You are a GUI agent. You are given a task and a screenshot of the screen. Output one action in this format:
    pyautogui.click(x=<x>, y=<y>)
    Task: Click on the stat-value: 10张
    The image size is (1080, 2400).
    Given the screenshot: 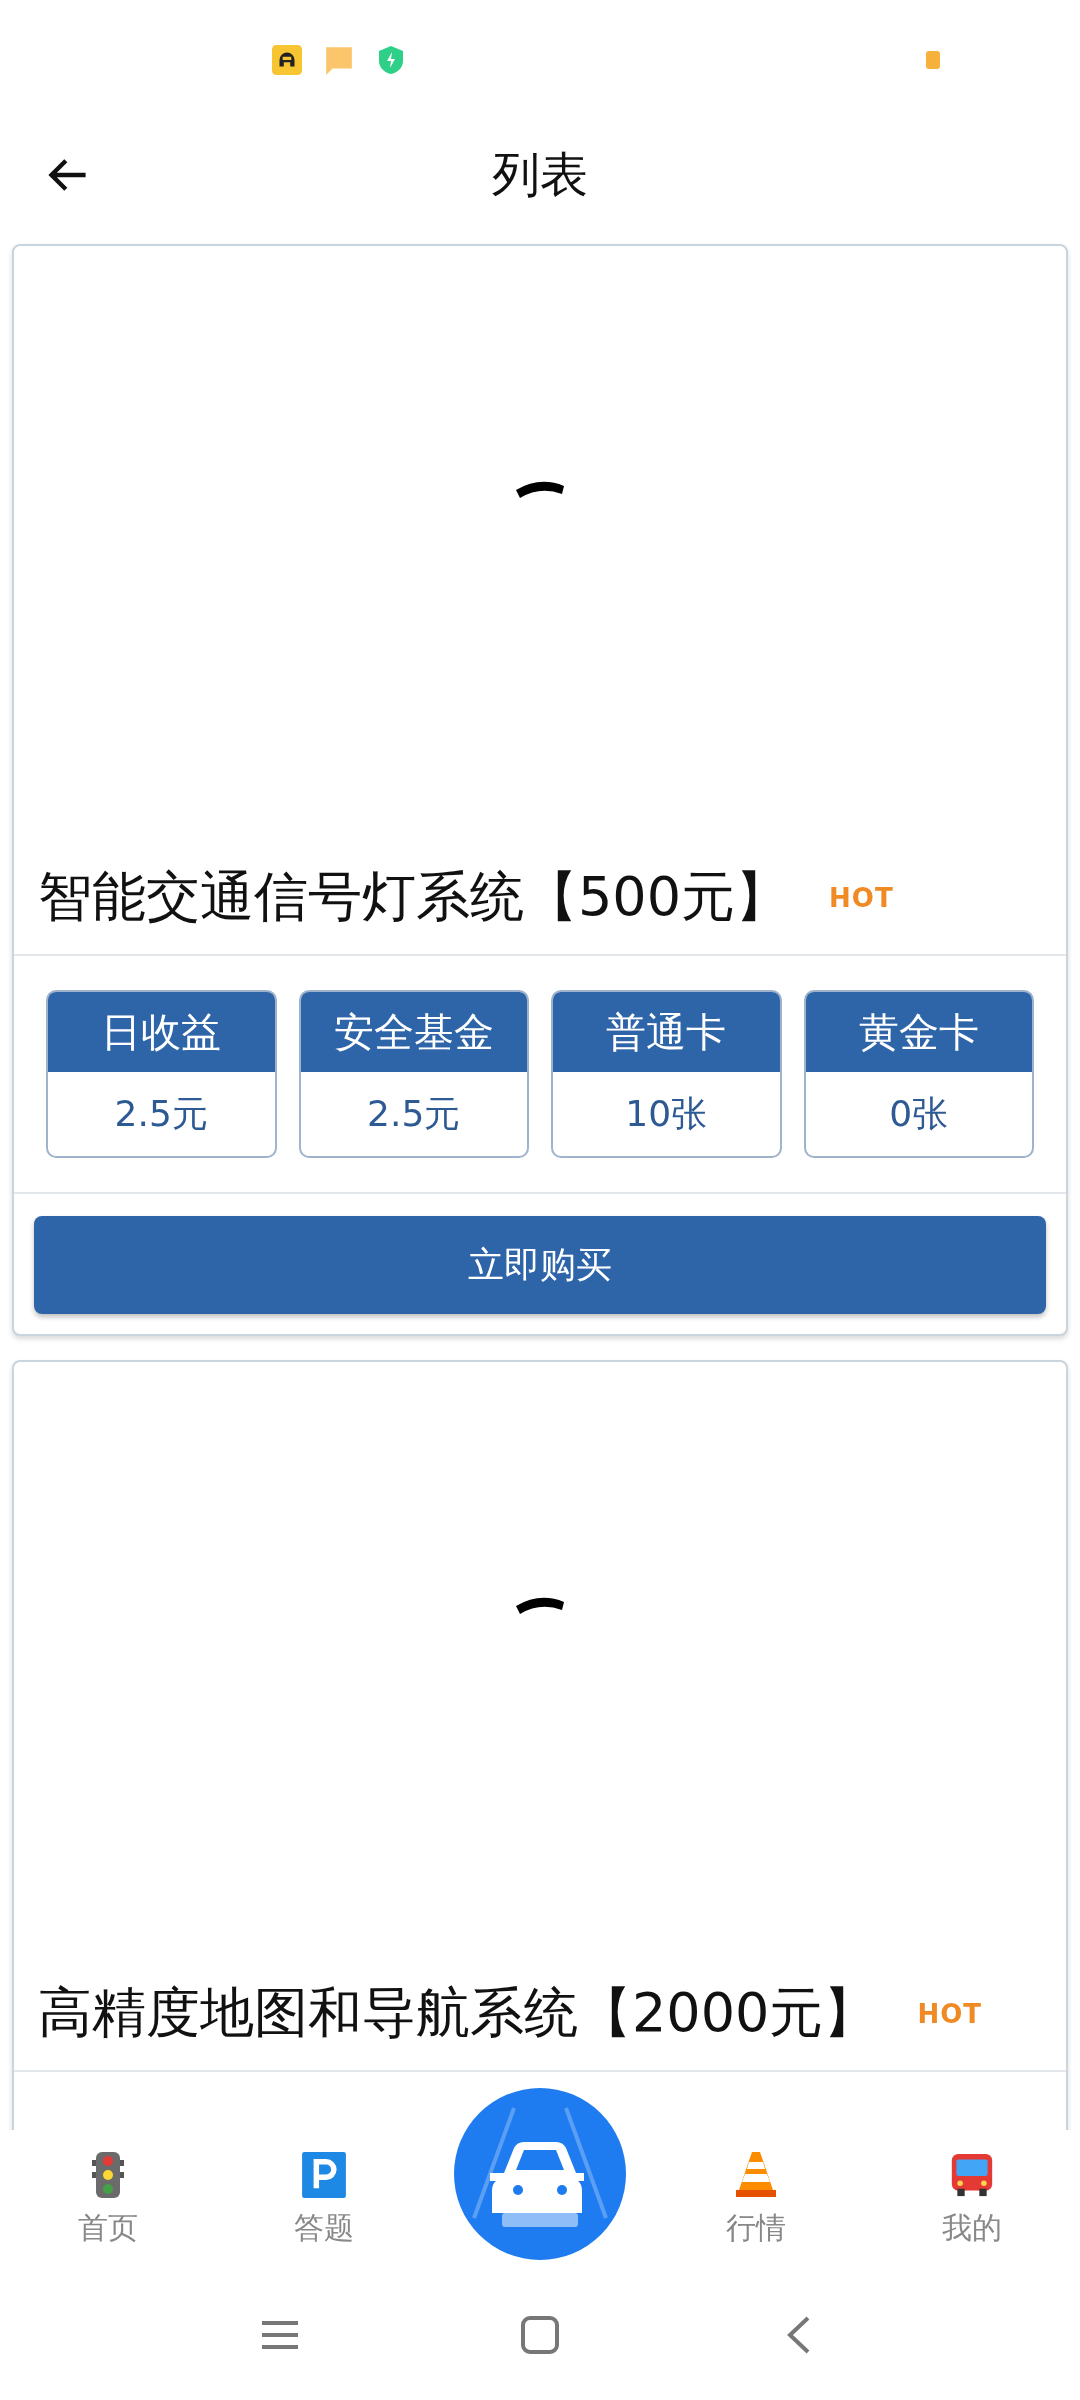 What is the action you would take?
    pyautogui.click(x=666, y=1113)
    